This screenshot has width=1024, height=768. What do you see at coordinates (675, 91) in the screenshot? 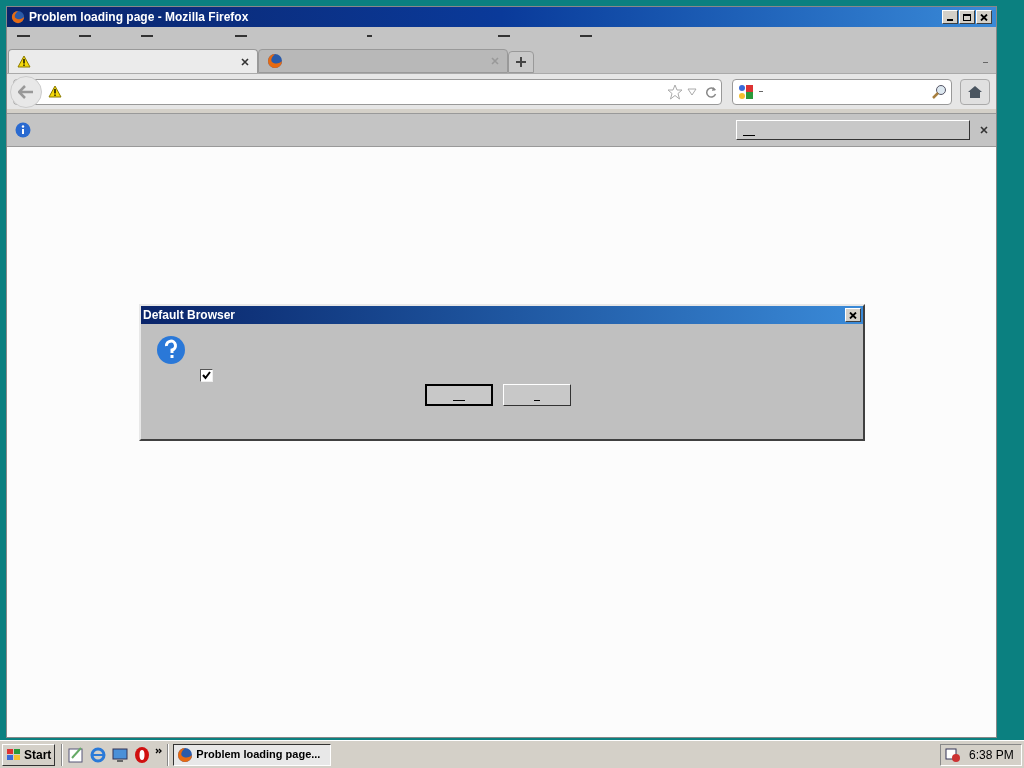
I see `star-icon` at bounding box center [675, 91].